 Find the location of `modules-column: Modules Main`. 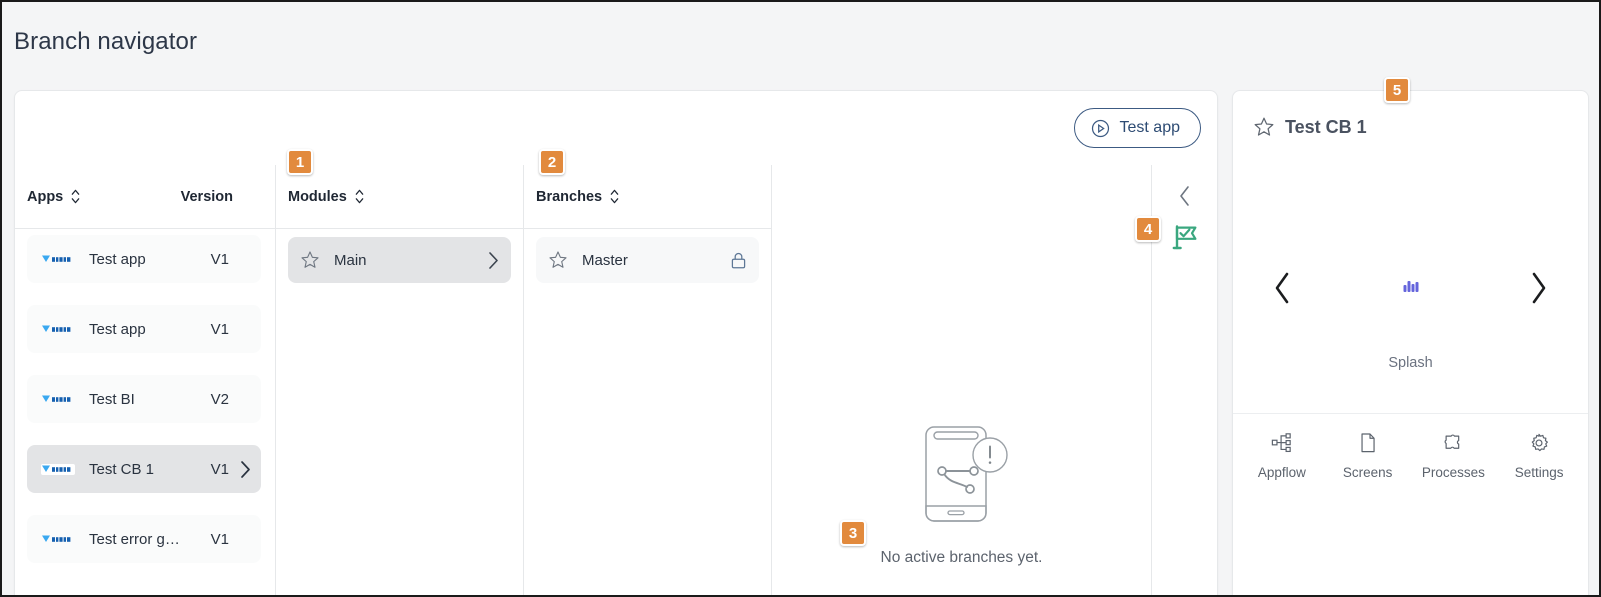

modules-column: Modules Main is located at coordinates (399, 380).